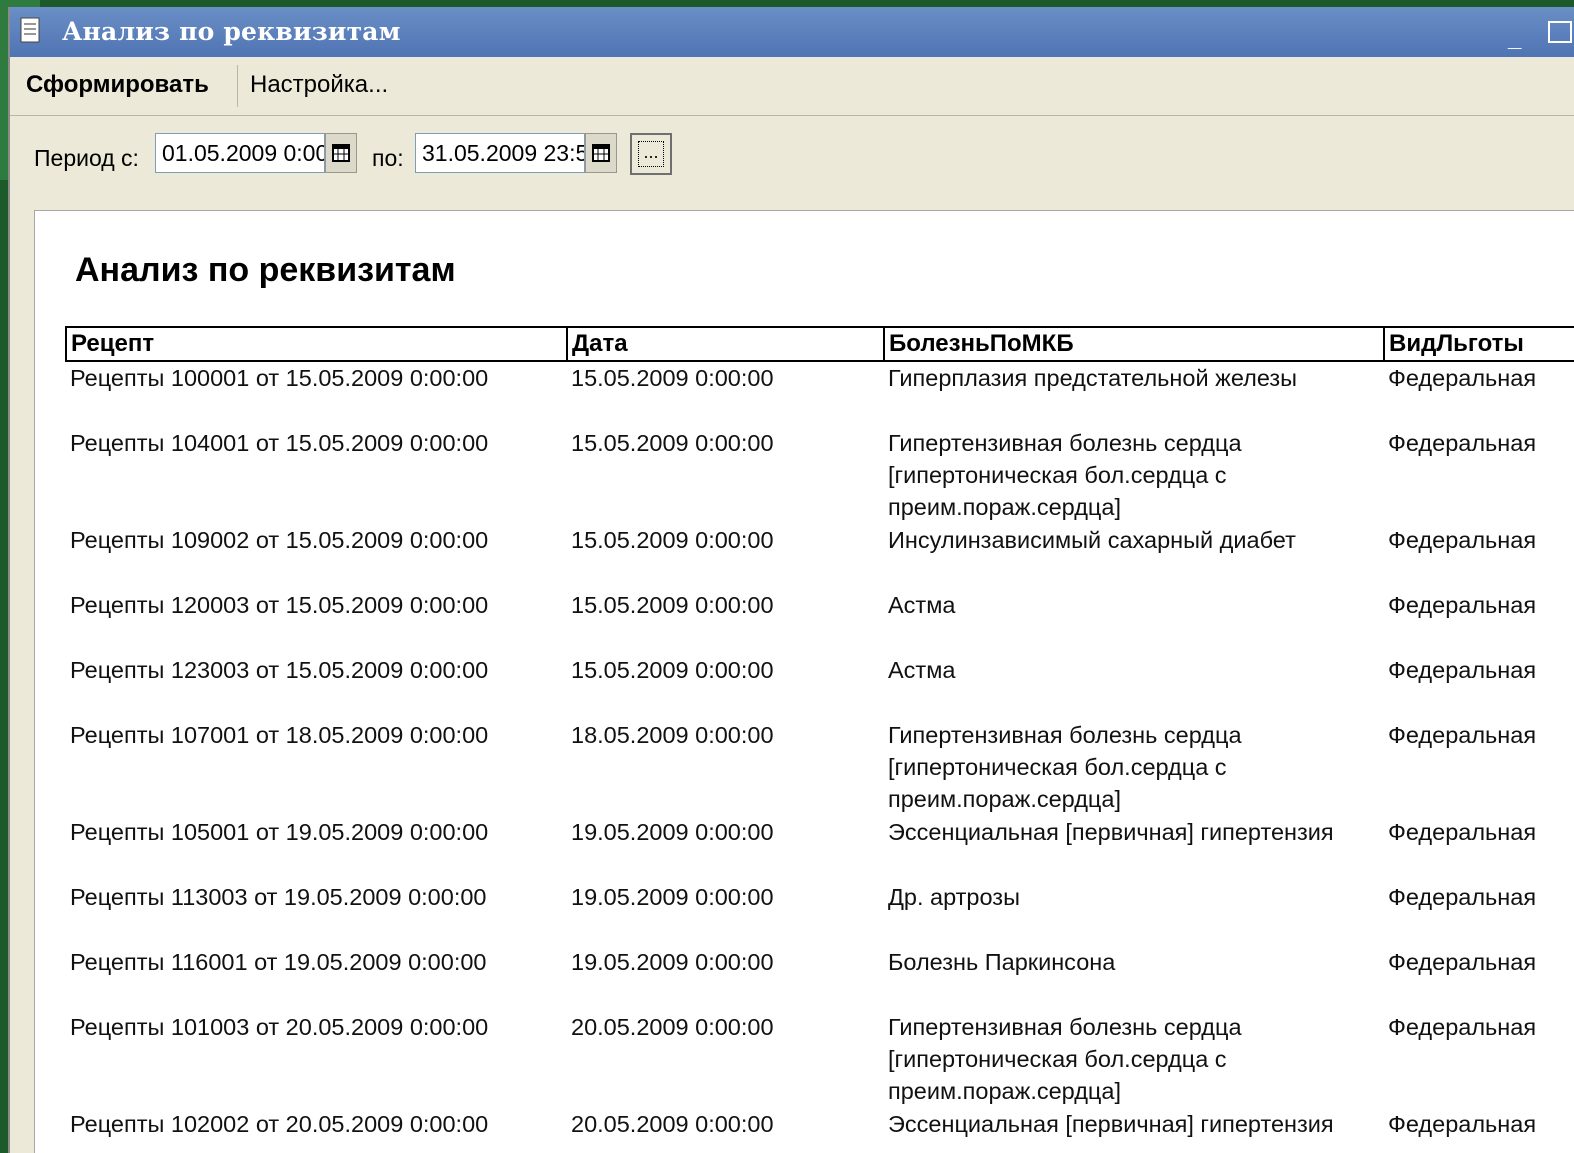 The height and width of the screenshot is (1153, 1574). Describe the element at coordinates (1093, 378) in the screenshot. I see `cell-disease: Гиперплазия предстательной железы` at that location.